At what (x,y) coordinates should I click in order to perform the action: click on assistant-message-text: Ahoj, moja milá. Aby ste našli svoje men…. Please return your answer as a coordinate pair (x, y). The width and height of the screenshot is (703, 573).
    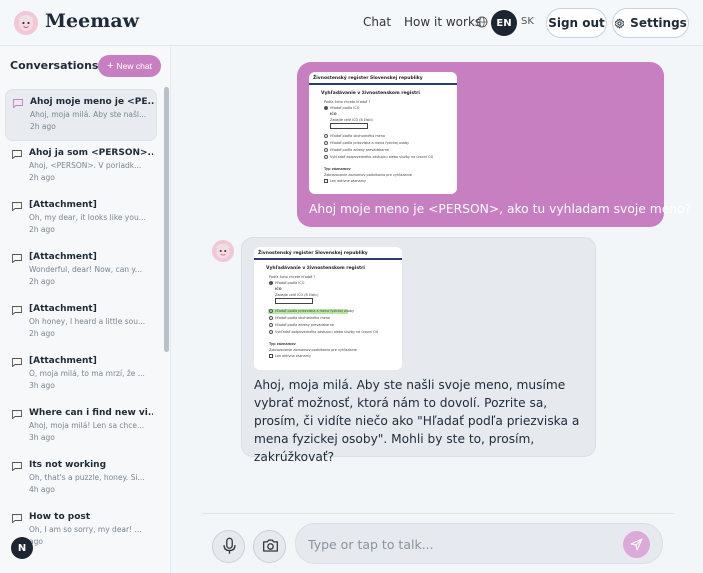
    Looking at the image, I should click on (417, 421).